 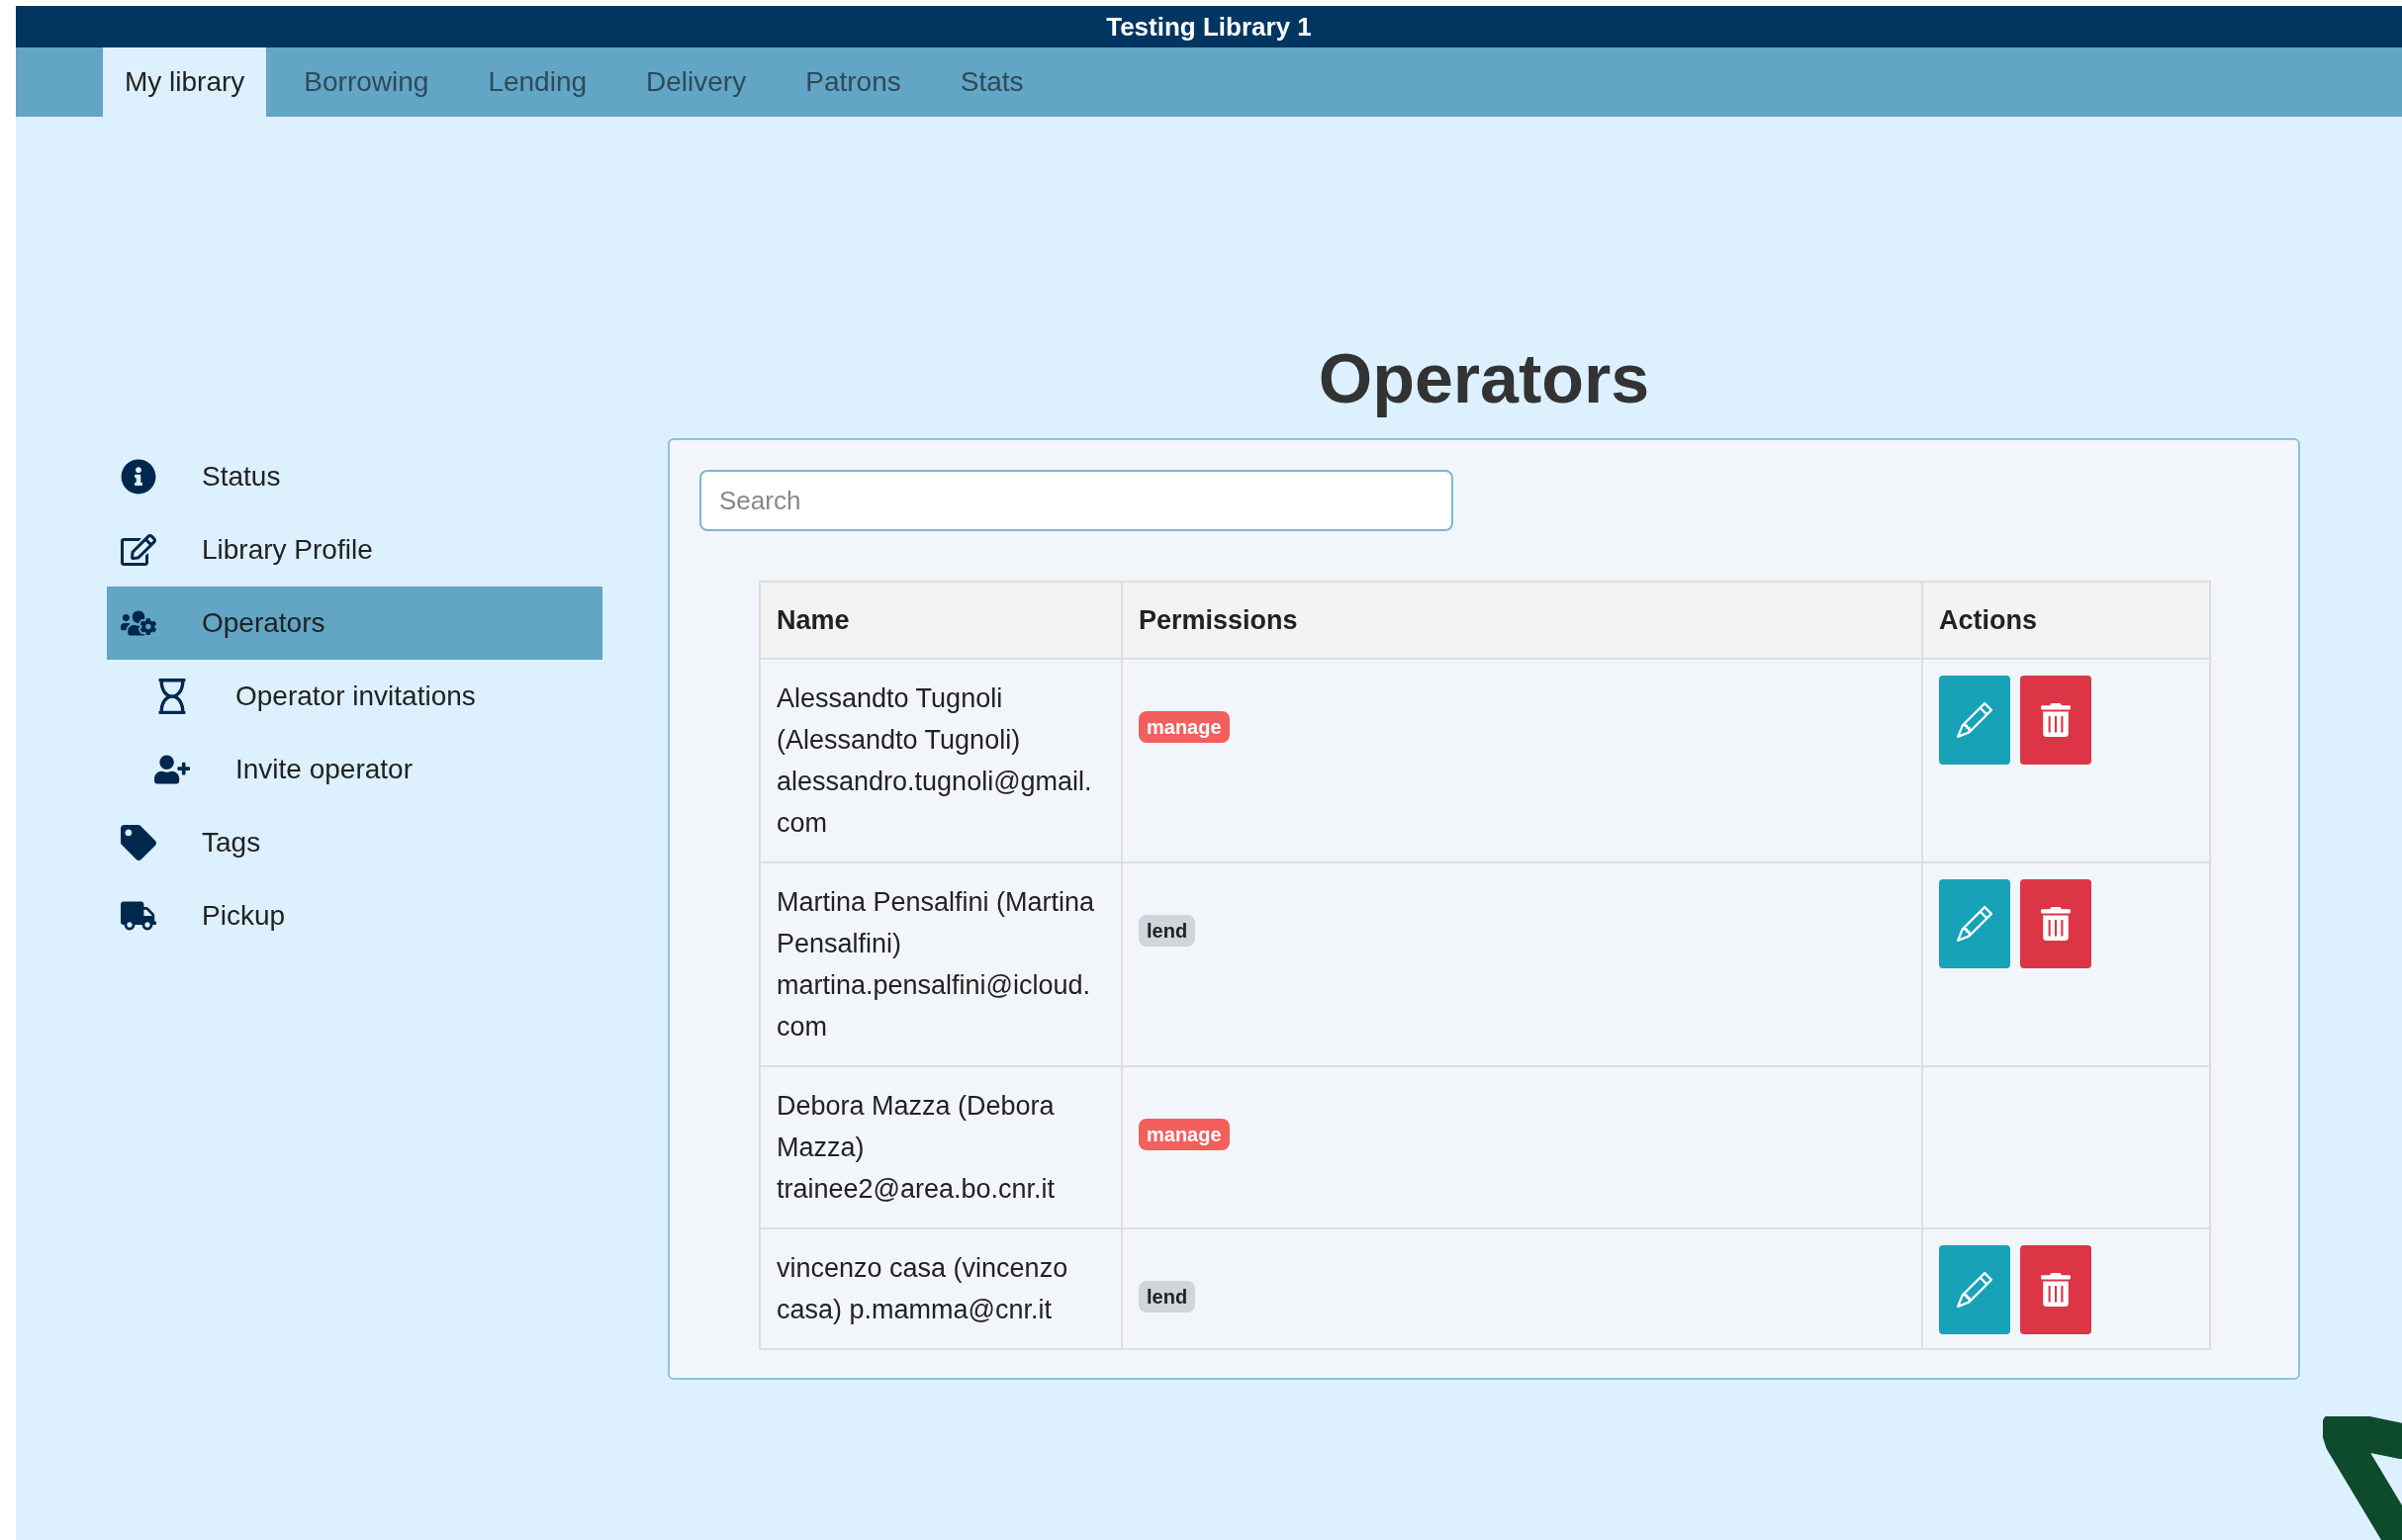 What do you see at coordinates (354, 915) in the screenshot?
I see `sidebar-item: Pickup` at bounding box center [354, 915].